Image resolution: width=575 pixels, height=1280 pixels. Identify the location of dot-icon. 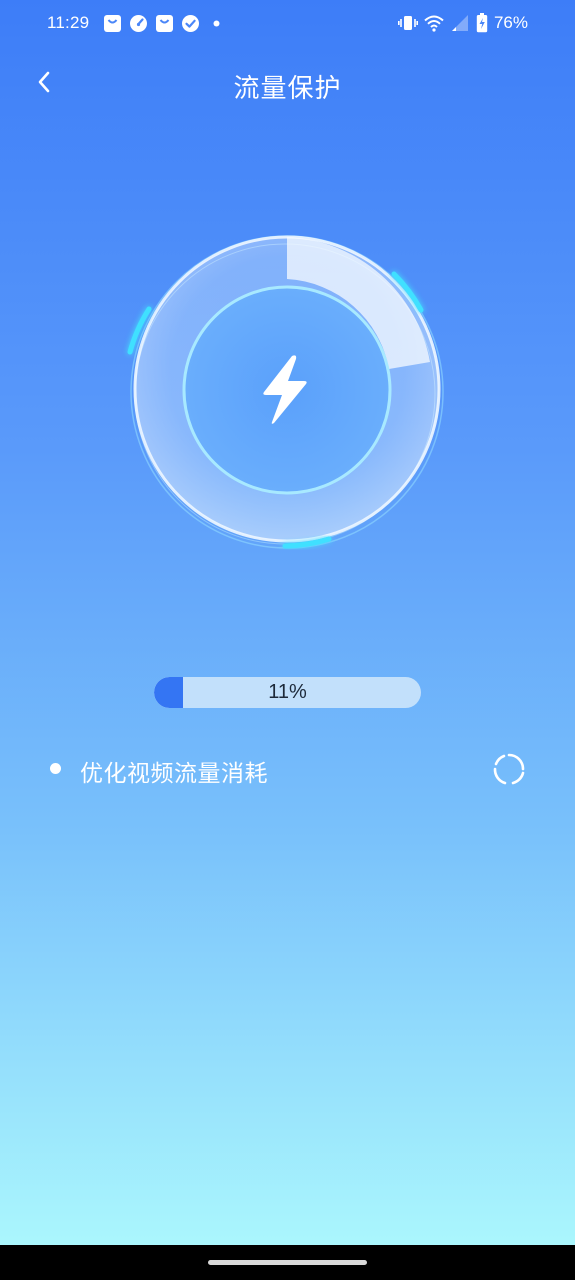
(216, 23).